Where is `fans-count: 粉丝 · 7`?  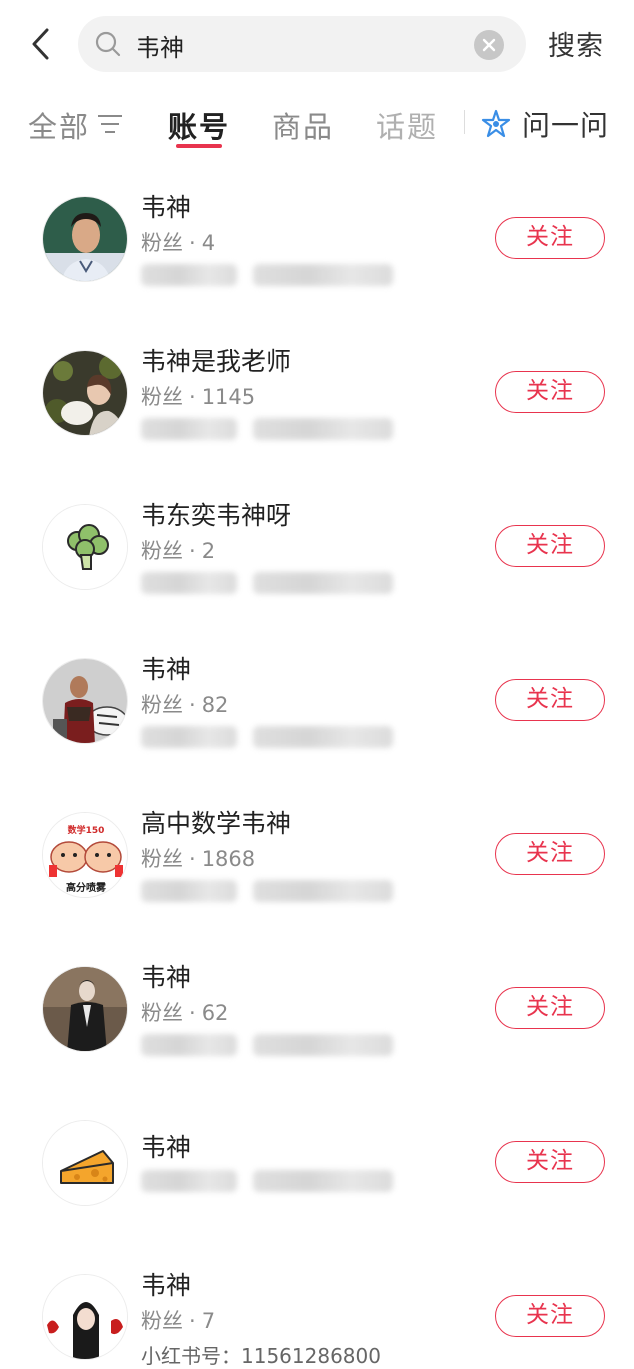 fans-count: 粉丝 · 7 is located at coordinates (178, 1321).